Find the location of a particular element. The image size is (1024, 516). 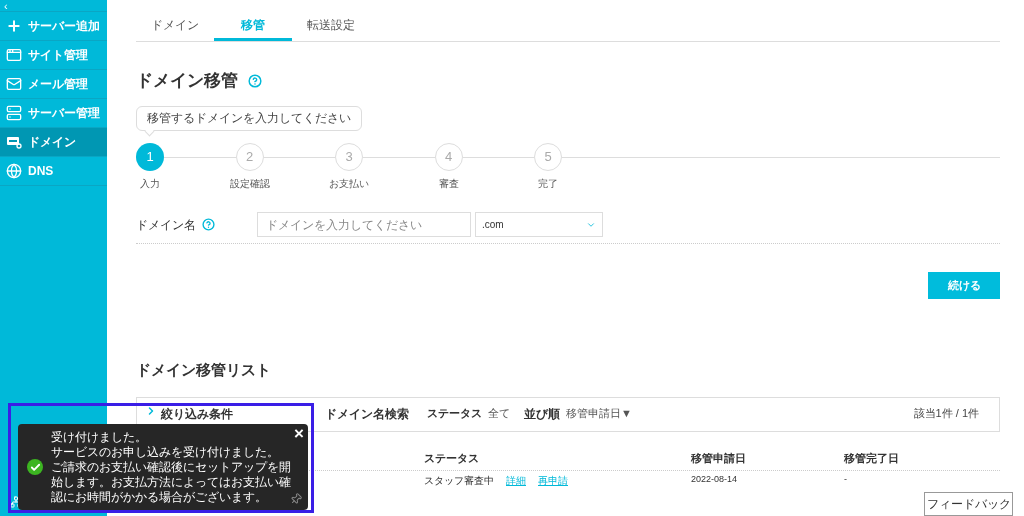

mail-icon is located at coordinates (14, 84).